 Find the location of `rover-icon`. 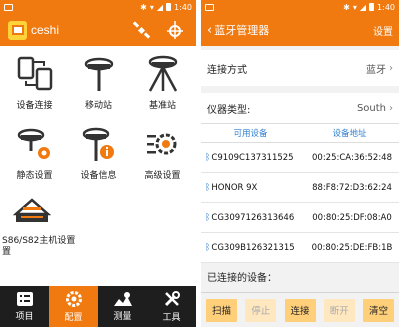

rover-icon is located at coordinates (99, 74).